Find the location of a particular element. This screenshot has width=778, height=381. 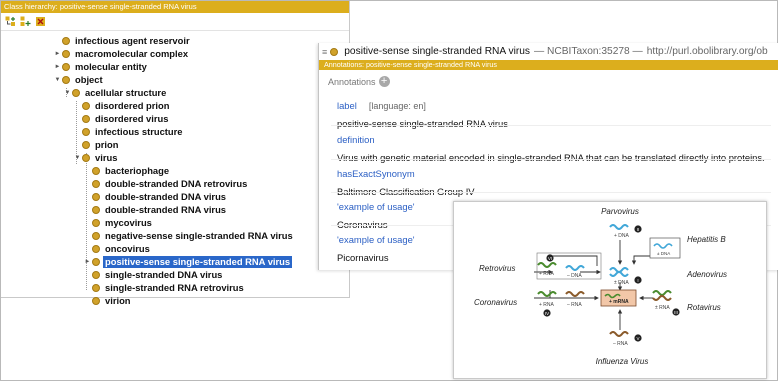

tree-item: ▼ acellular structure is located at coordinates (115, 92).